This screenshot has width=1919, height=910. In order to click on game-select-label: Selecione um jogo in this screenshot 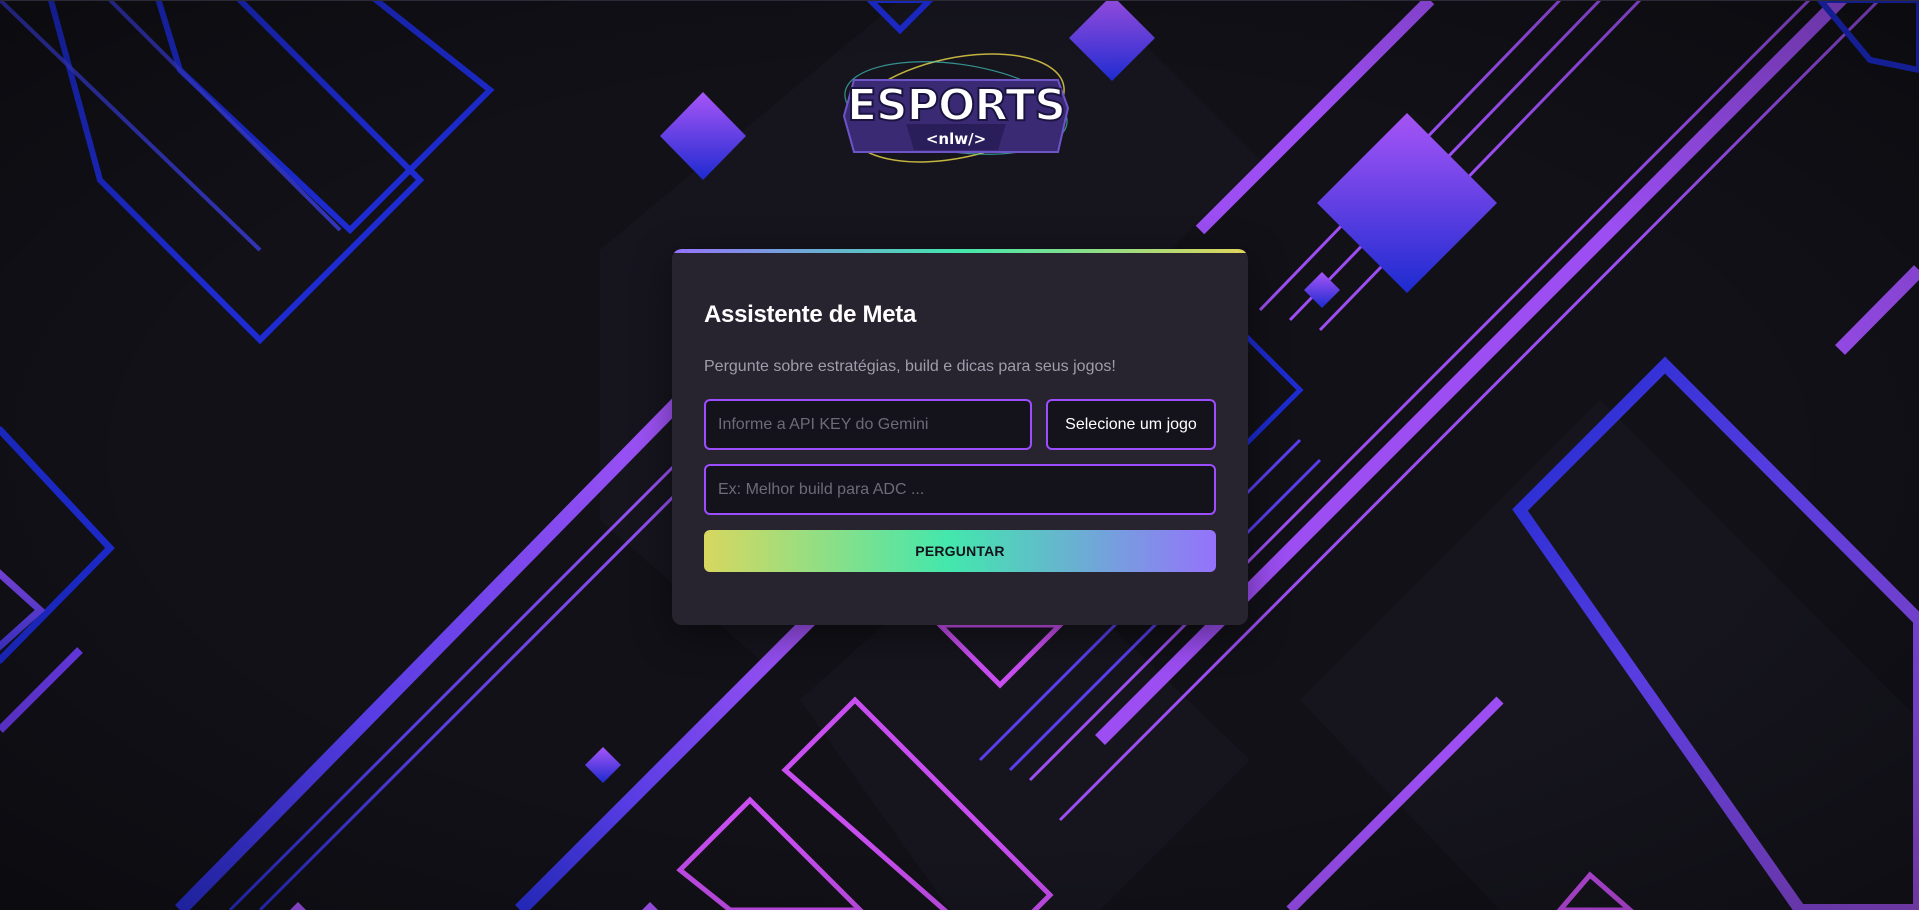, I will do `click(1131, 424)`.